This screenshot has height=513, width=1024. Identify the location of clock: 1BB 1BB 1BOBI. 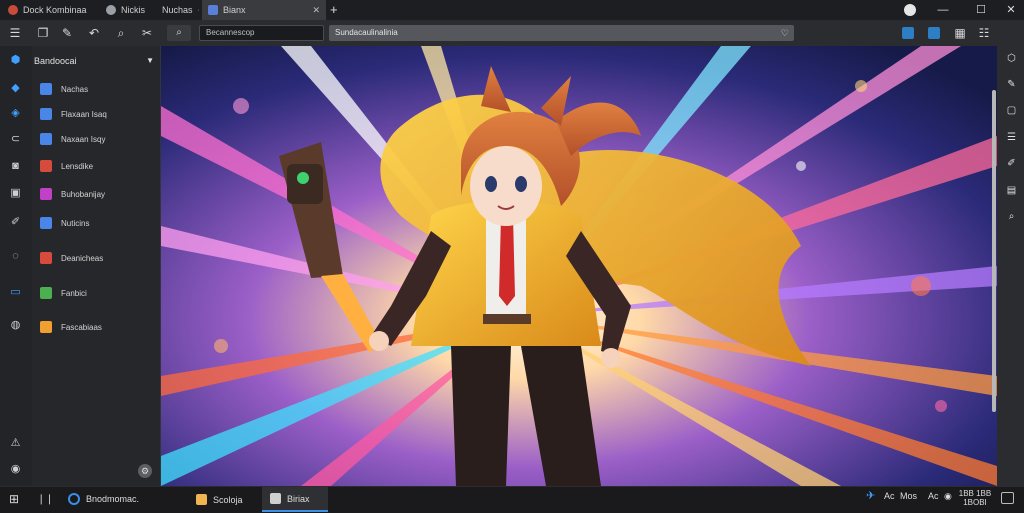
(975, 498).